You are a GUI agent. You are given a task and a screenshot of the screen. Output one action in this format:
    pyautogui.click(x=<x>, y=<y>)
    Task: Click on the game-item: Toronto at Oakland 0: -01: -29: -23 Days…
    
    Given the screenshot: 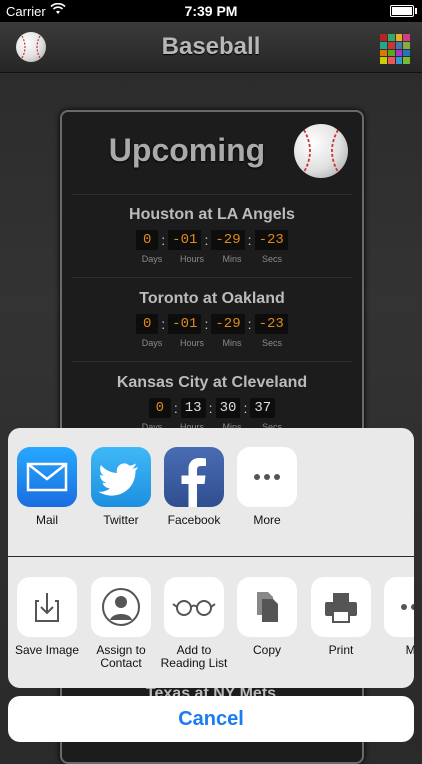 What is the action you would take?
    pyautogui.click(x=212, y=319)
    